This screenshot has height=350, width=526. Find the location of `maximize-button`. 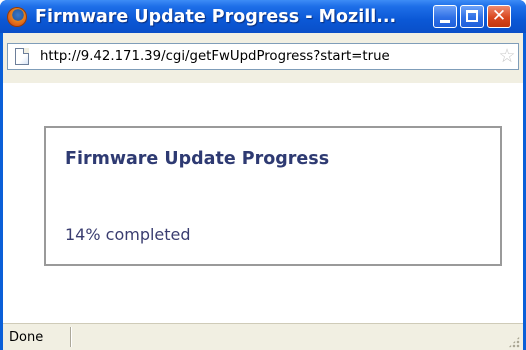

maximize-button is located at coordinates (472, 16).